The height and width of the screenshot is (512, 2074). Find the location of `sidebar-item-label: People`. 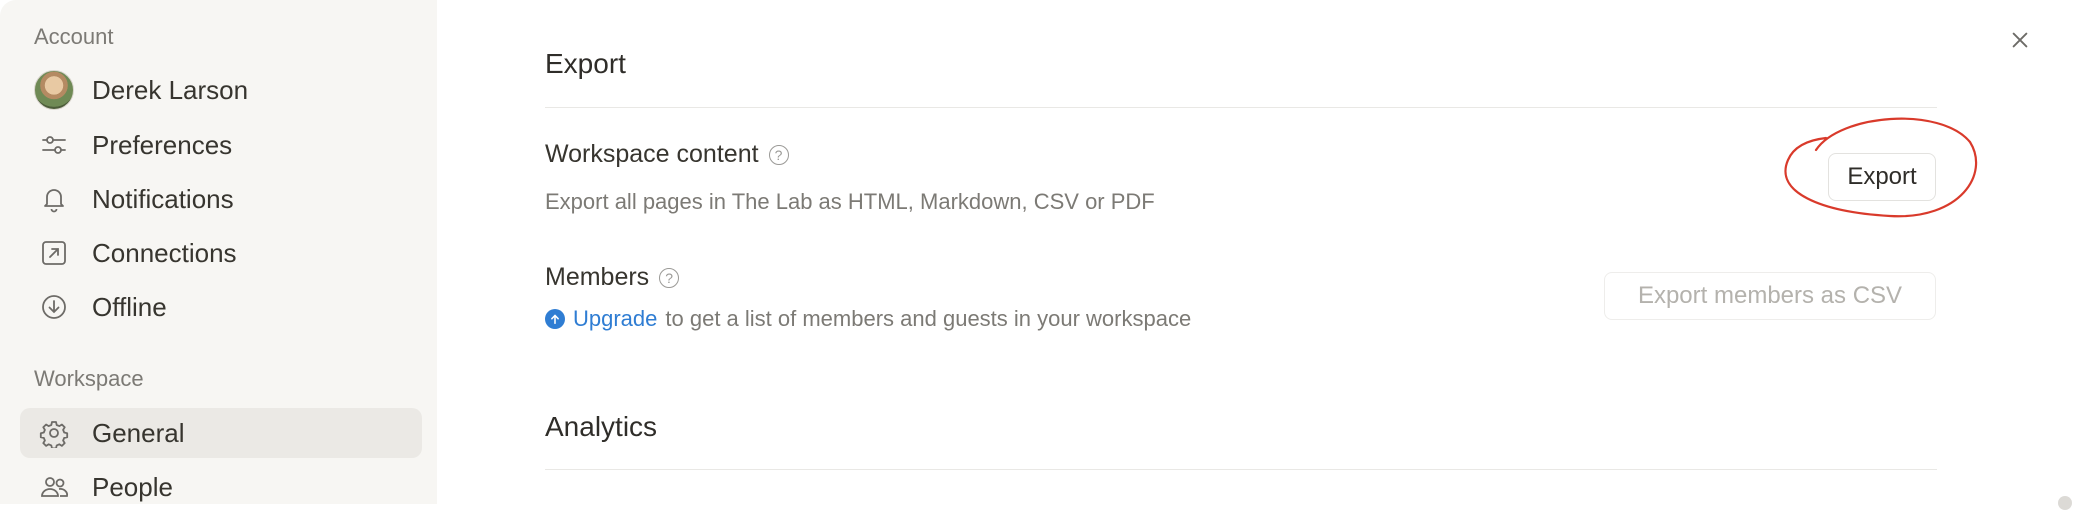

sidebar-item-label: People is located at coordinates (132, 486).